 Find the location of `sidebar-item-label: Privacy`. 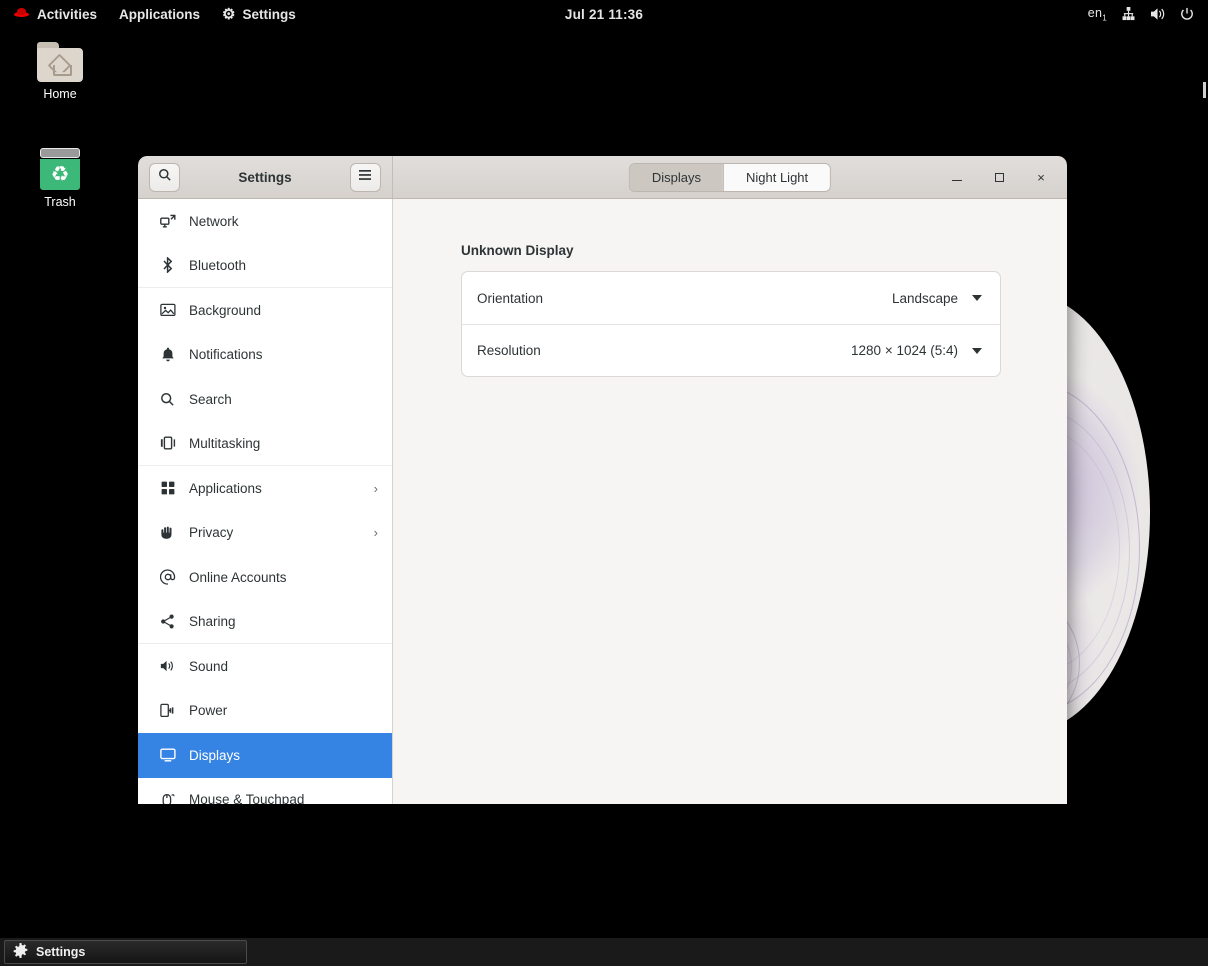

sidebar-item-label: Privacy is located at coordinates (211, 533).